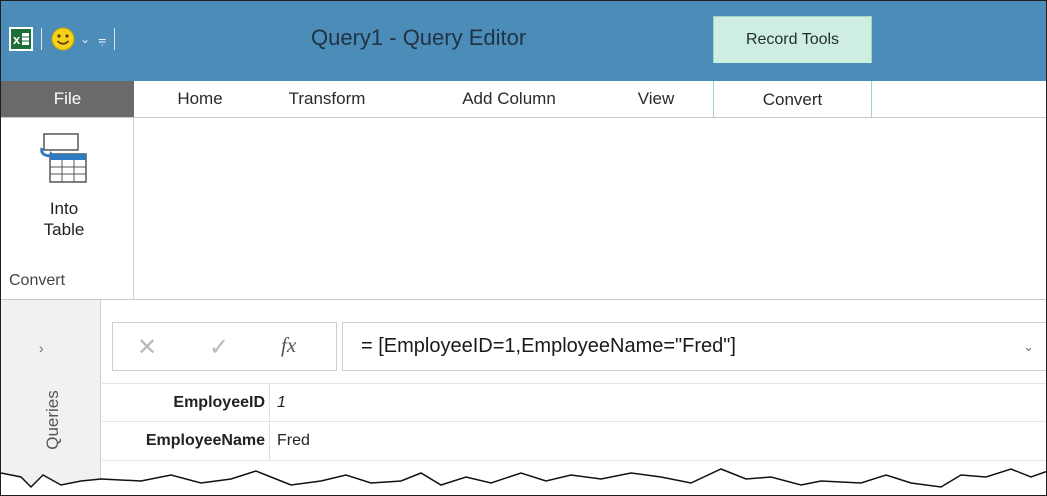 This screenshot has width=1047, height=496. Describe the element at coordinates (1028, 347) in the screenshot. I see `chevron-down-icon: ⌄` at that location.